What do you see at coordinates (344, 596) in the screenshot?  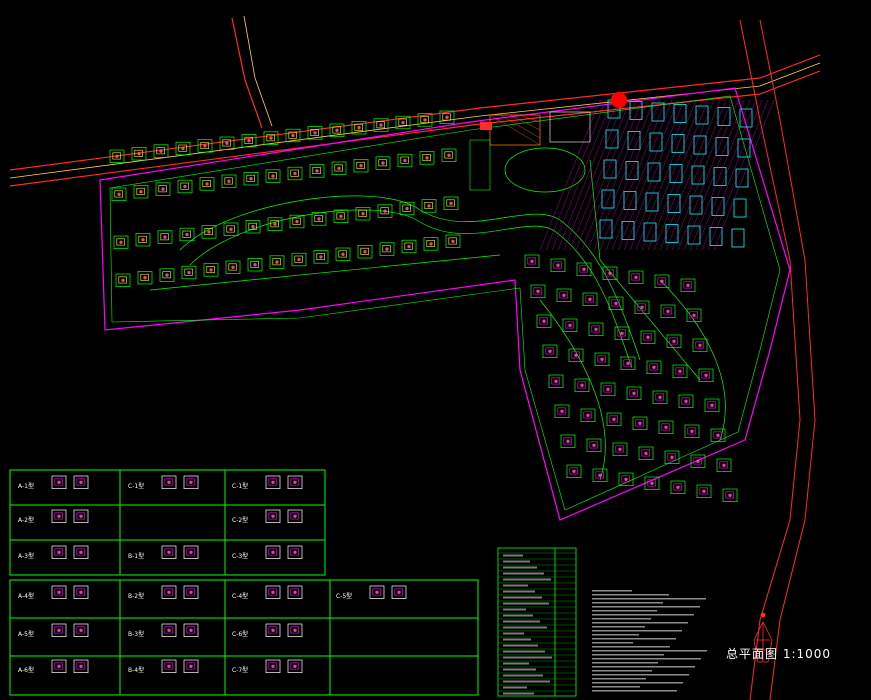 I see `legend-label: C-5型` at bounding box center [344, 596].